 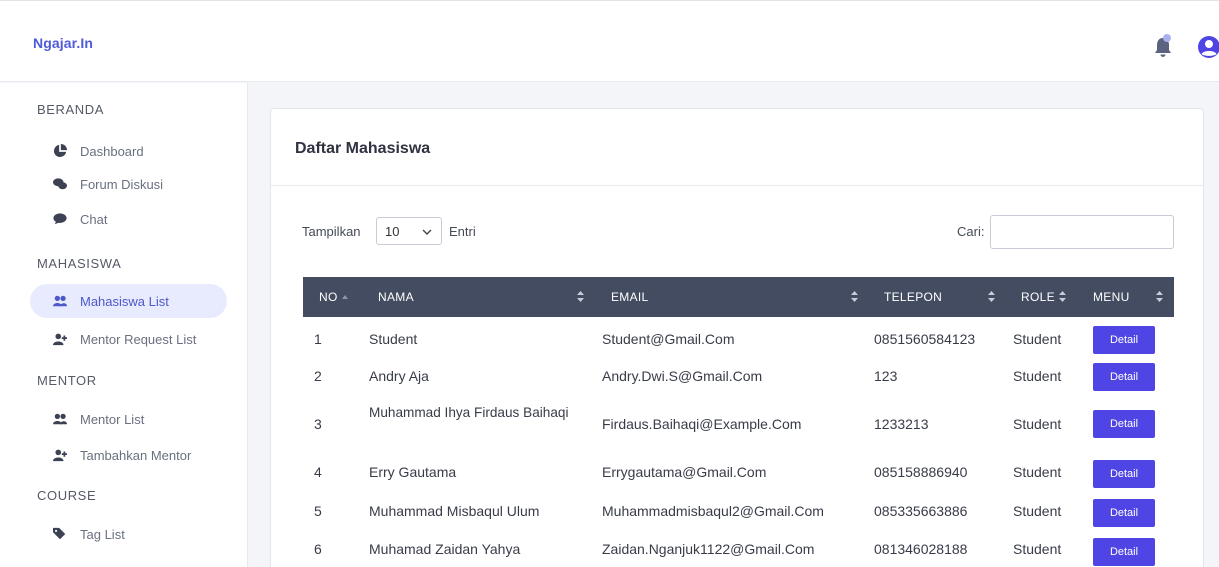 What do you see at coordinates (921, 549) in the screenshot?
I see `cell-telepon: 081346028188` at bounding box center [921, 549].